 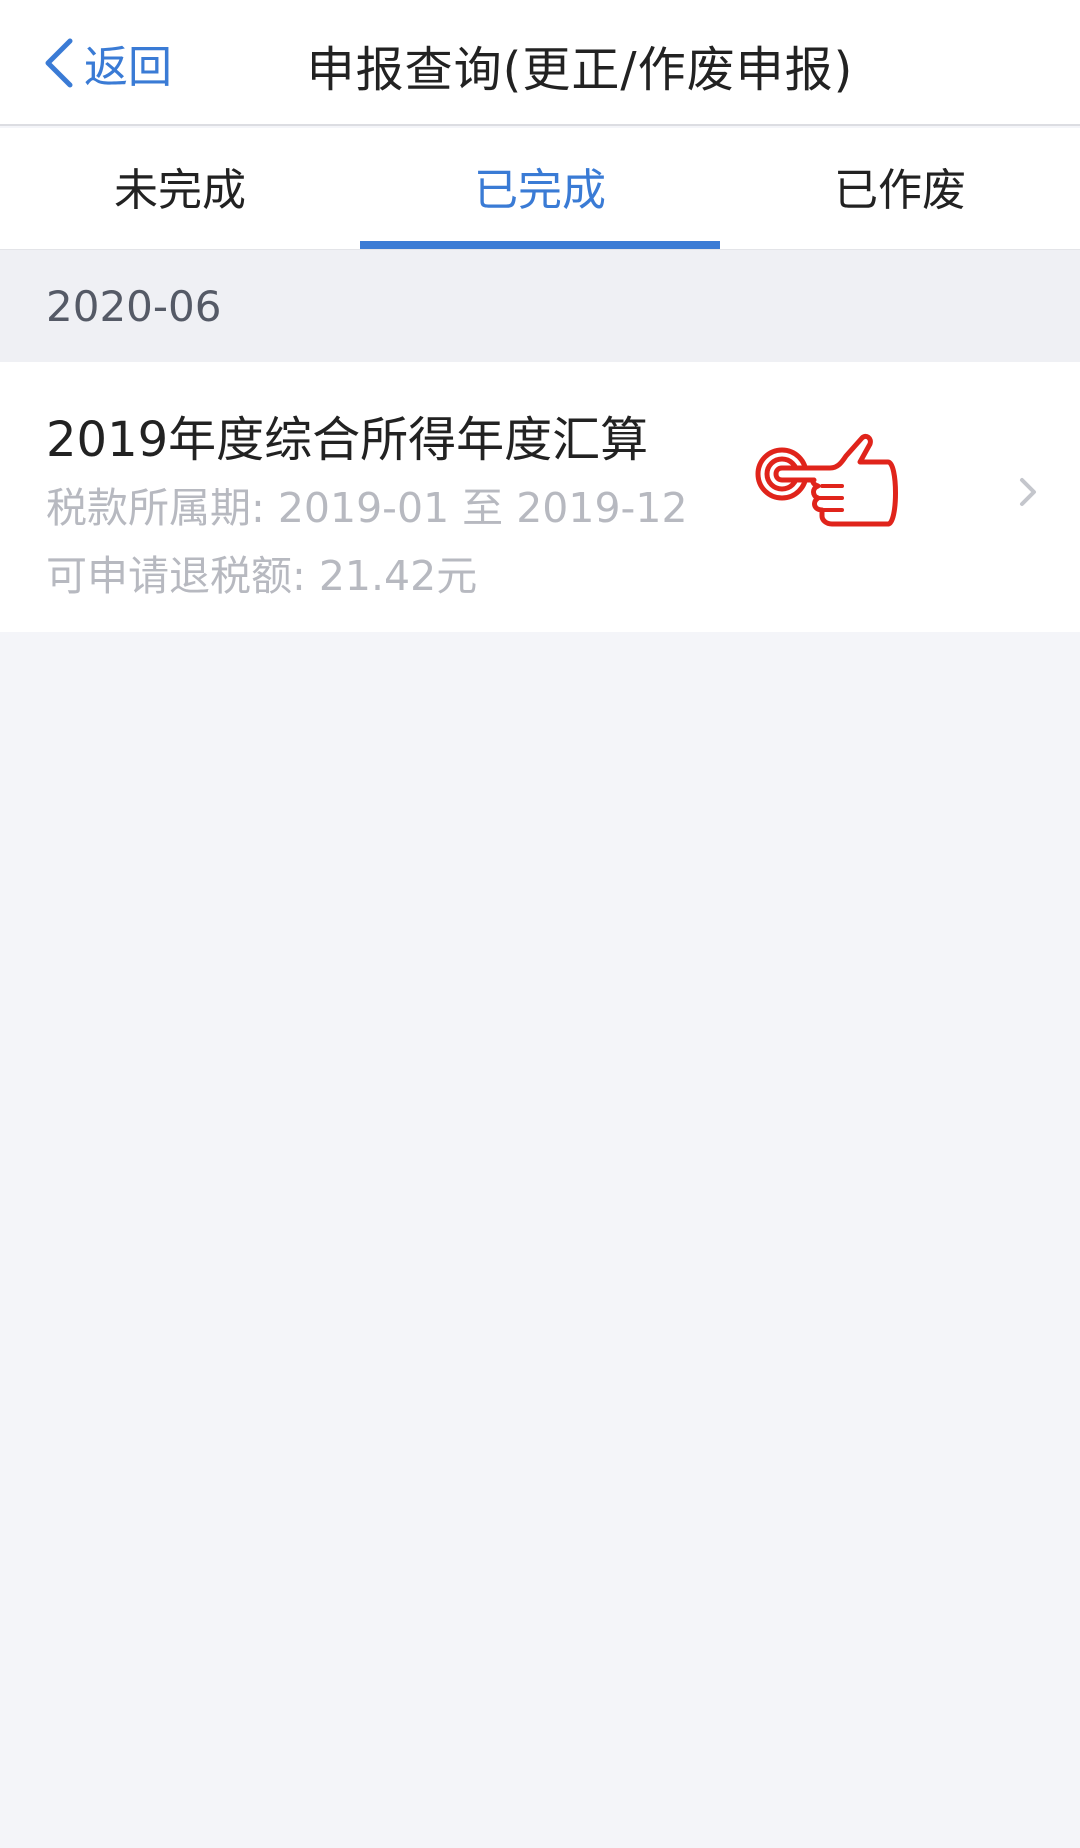 I want to click on tab-completed: 已完成, so click(x=540, y=188).